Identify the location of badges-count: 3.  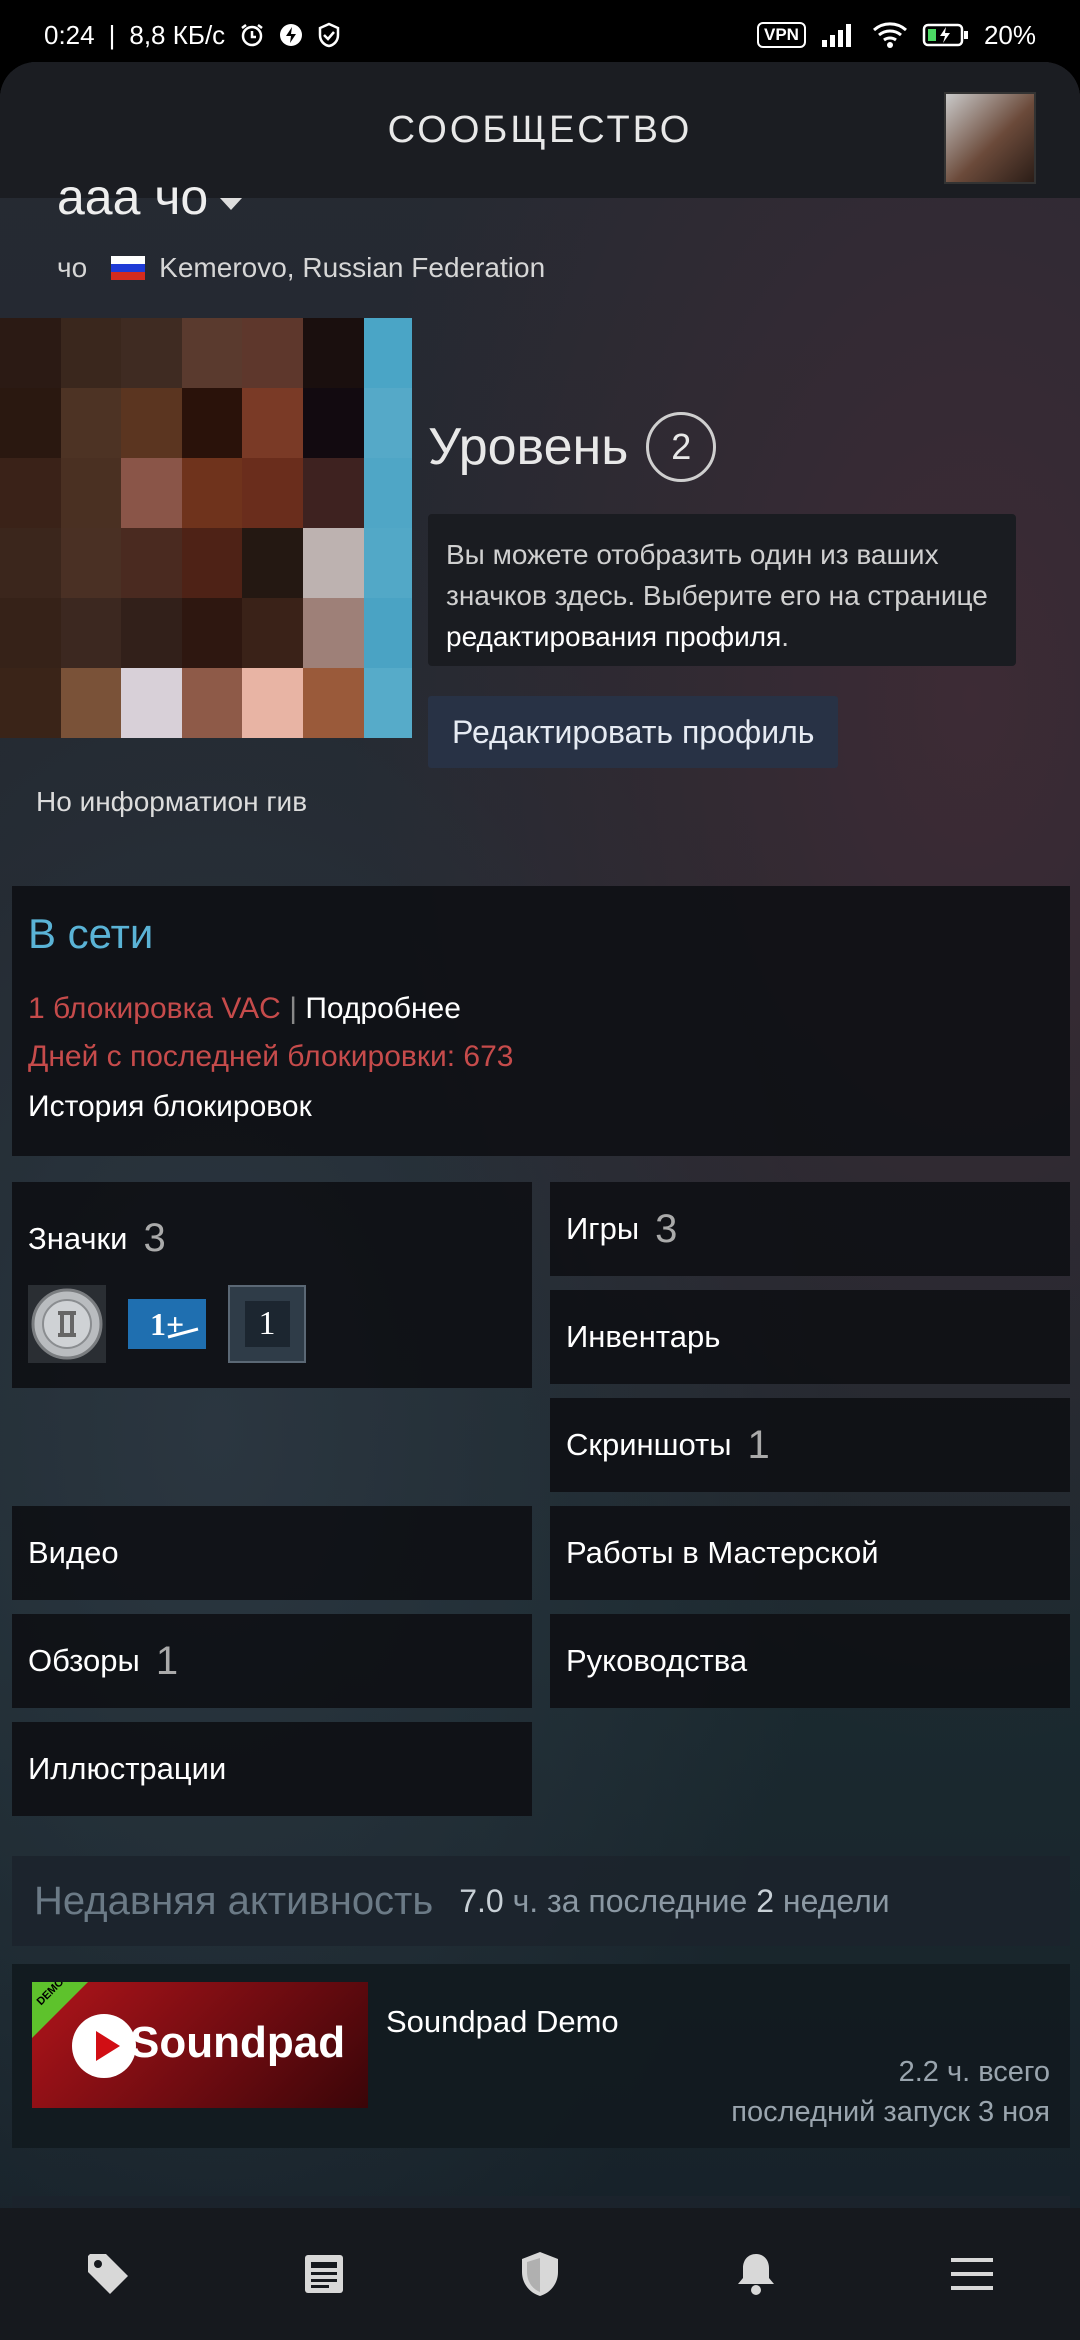
(154, 1238).